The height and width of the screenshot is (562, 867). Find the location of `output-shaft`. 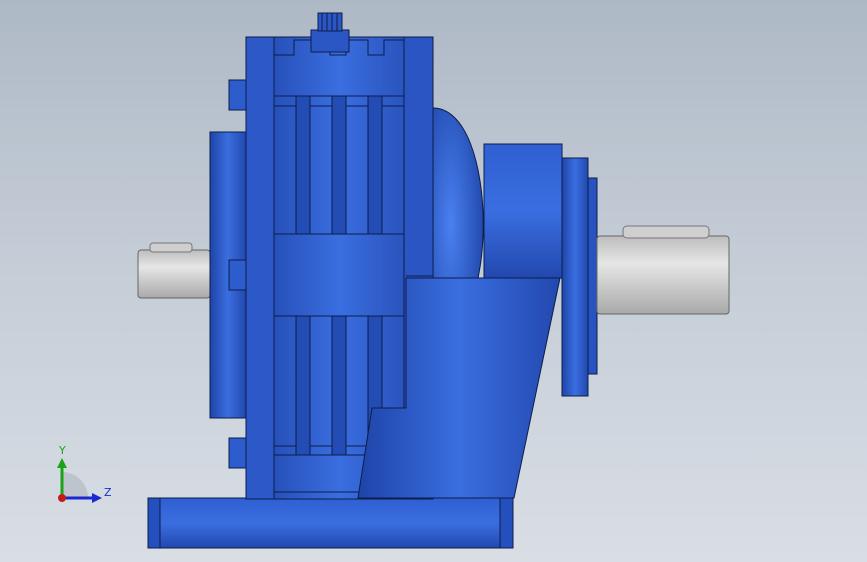

output-shaft is located at coordinates (663, 270).